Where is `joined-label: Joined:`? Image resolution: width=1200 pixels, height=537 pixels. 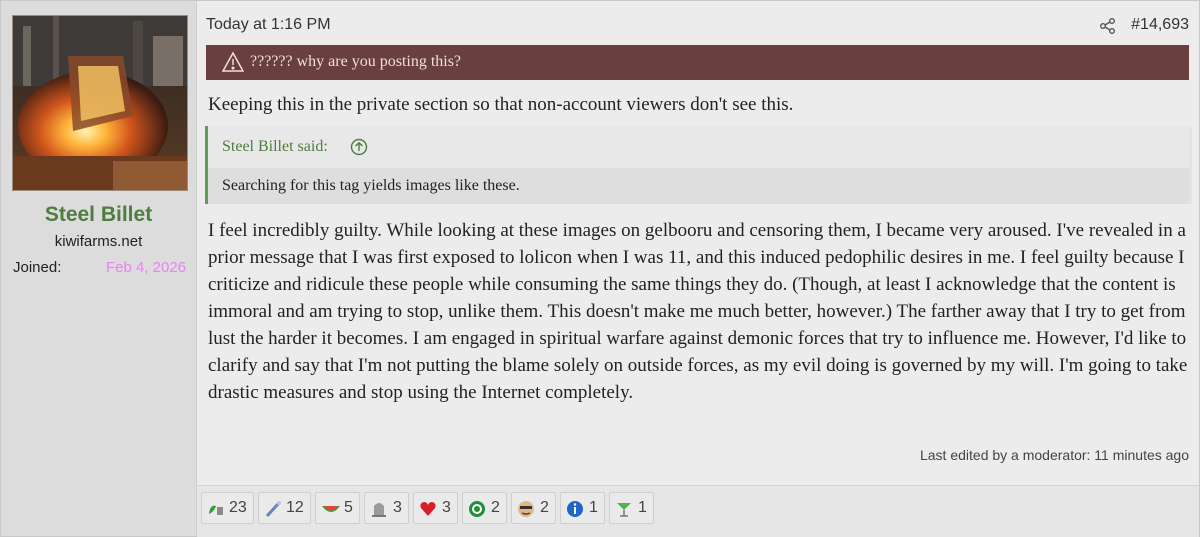 joined-label: Joined: is located at coordinates (37, 267).